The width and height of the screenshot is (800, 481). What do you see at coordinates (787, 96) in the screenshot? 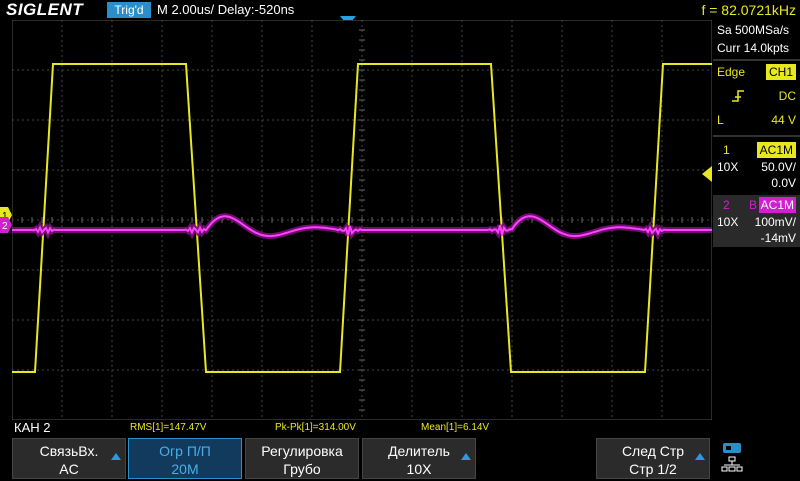
I see `trigger-coupling: DC` at bounding box center [787, 96].